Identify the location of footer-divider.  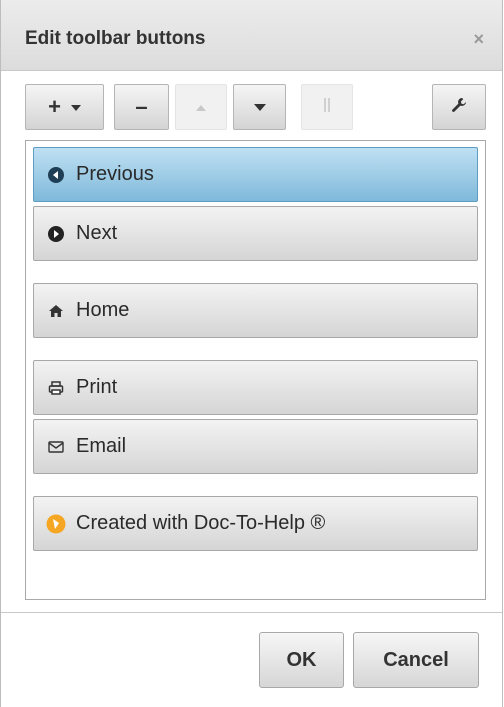
(251, 612).